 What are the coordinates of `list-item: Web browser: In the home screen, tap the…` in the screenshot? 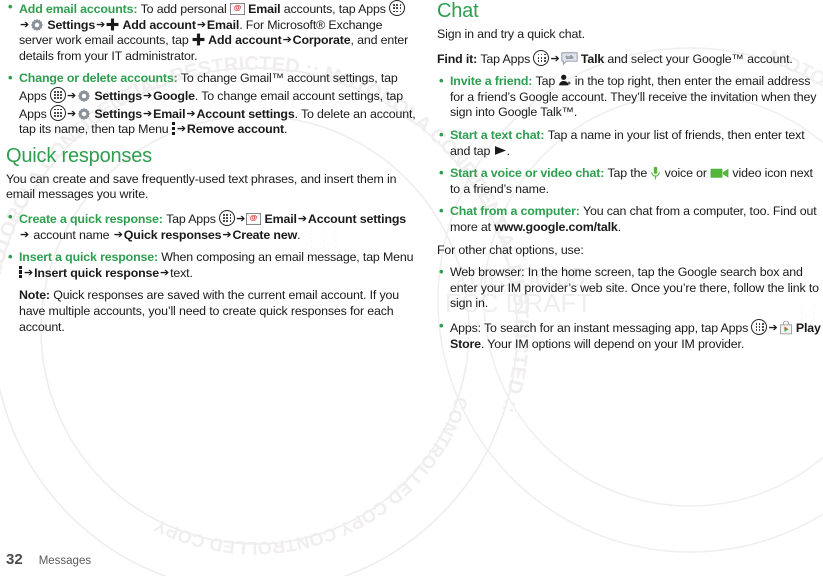 It's located at (630, 288).